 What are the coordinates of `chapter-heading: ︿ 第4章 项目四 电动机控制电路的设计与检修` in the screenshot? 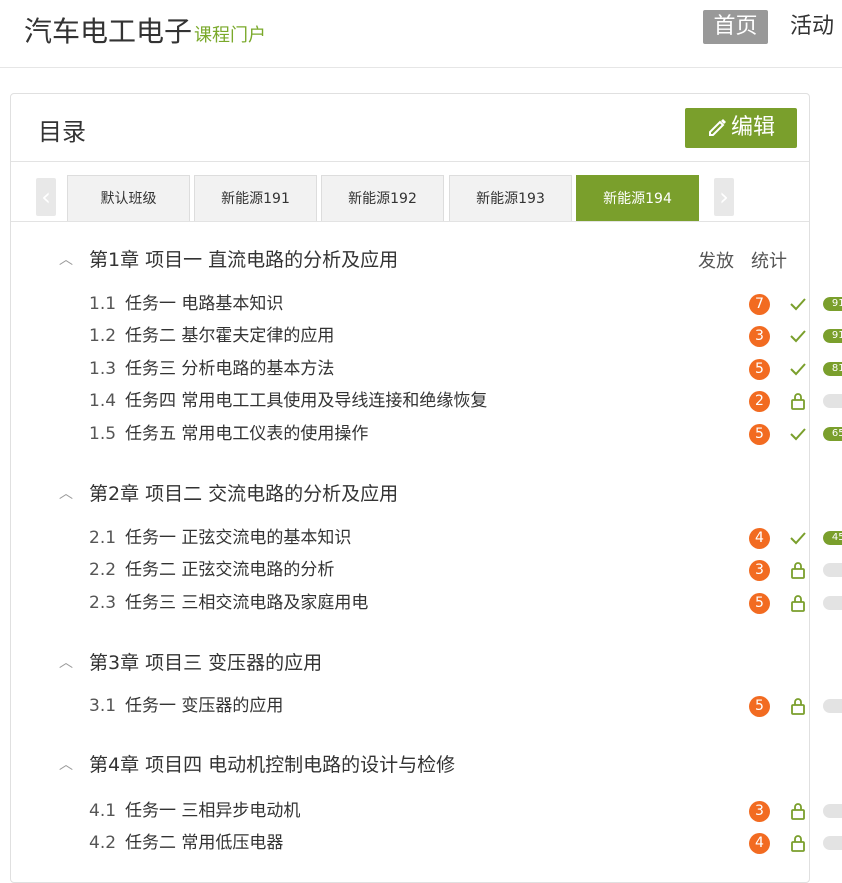 It's located at (257, 765).